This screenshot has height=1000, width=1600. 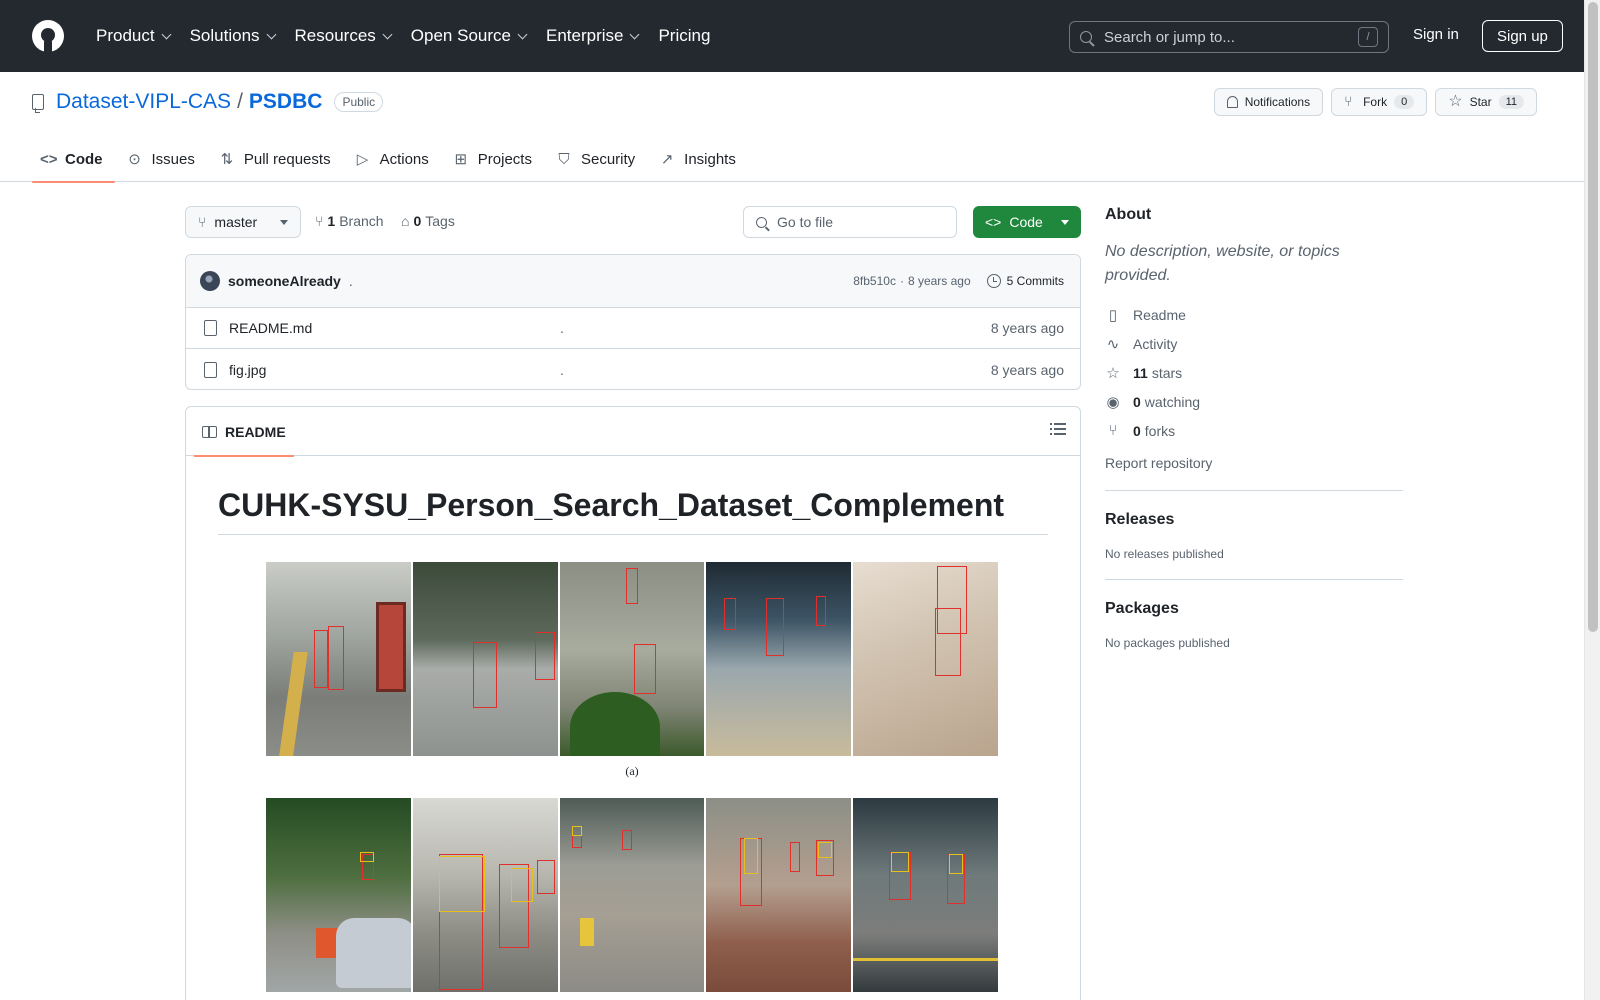 I want to click on fork-label: Fork, so click(x=1375, y=102).